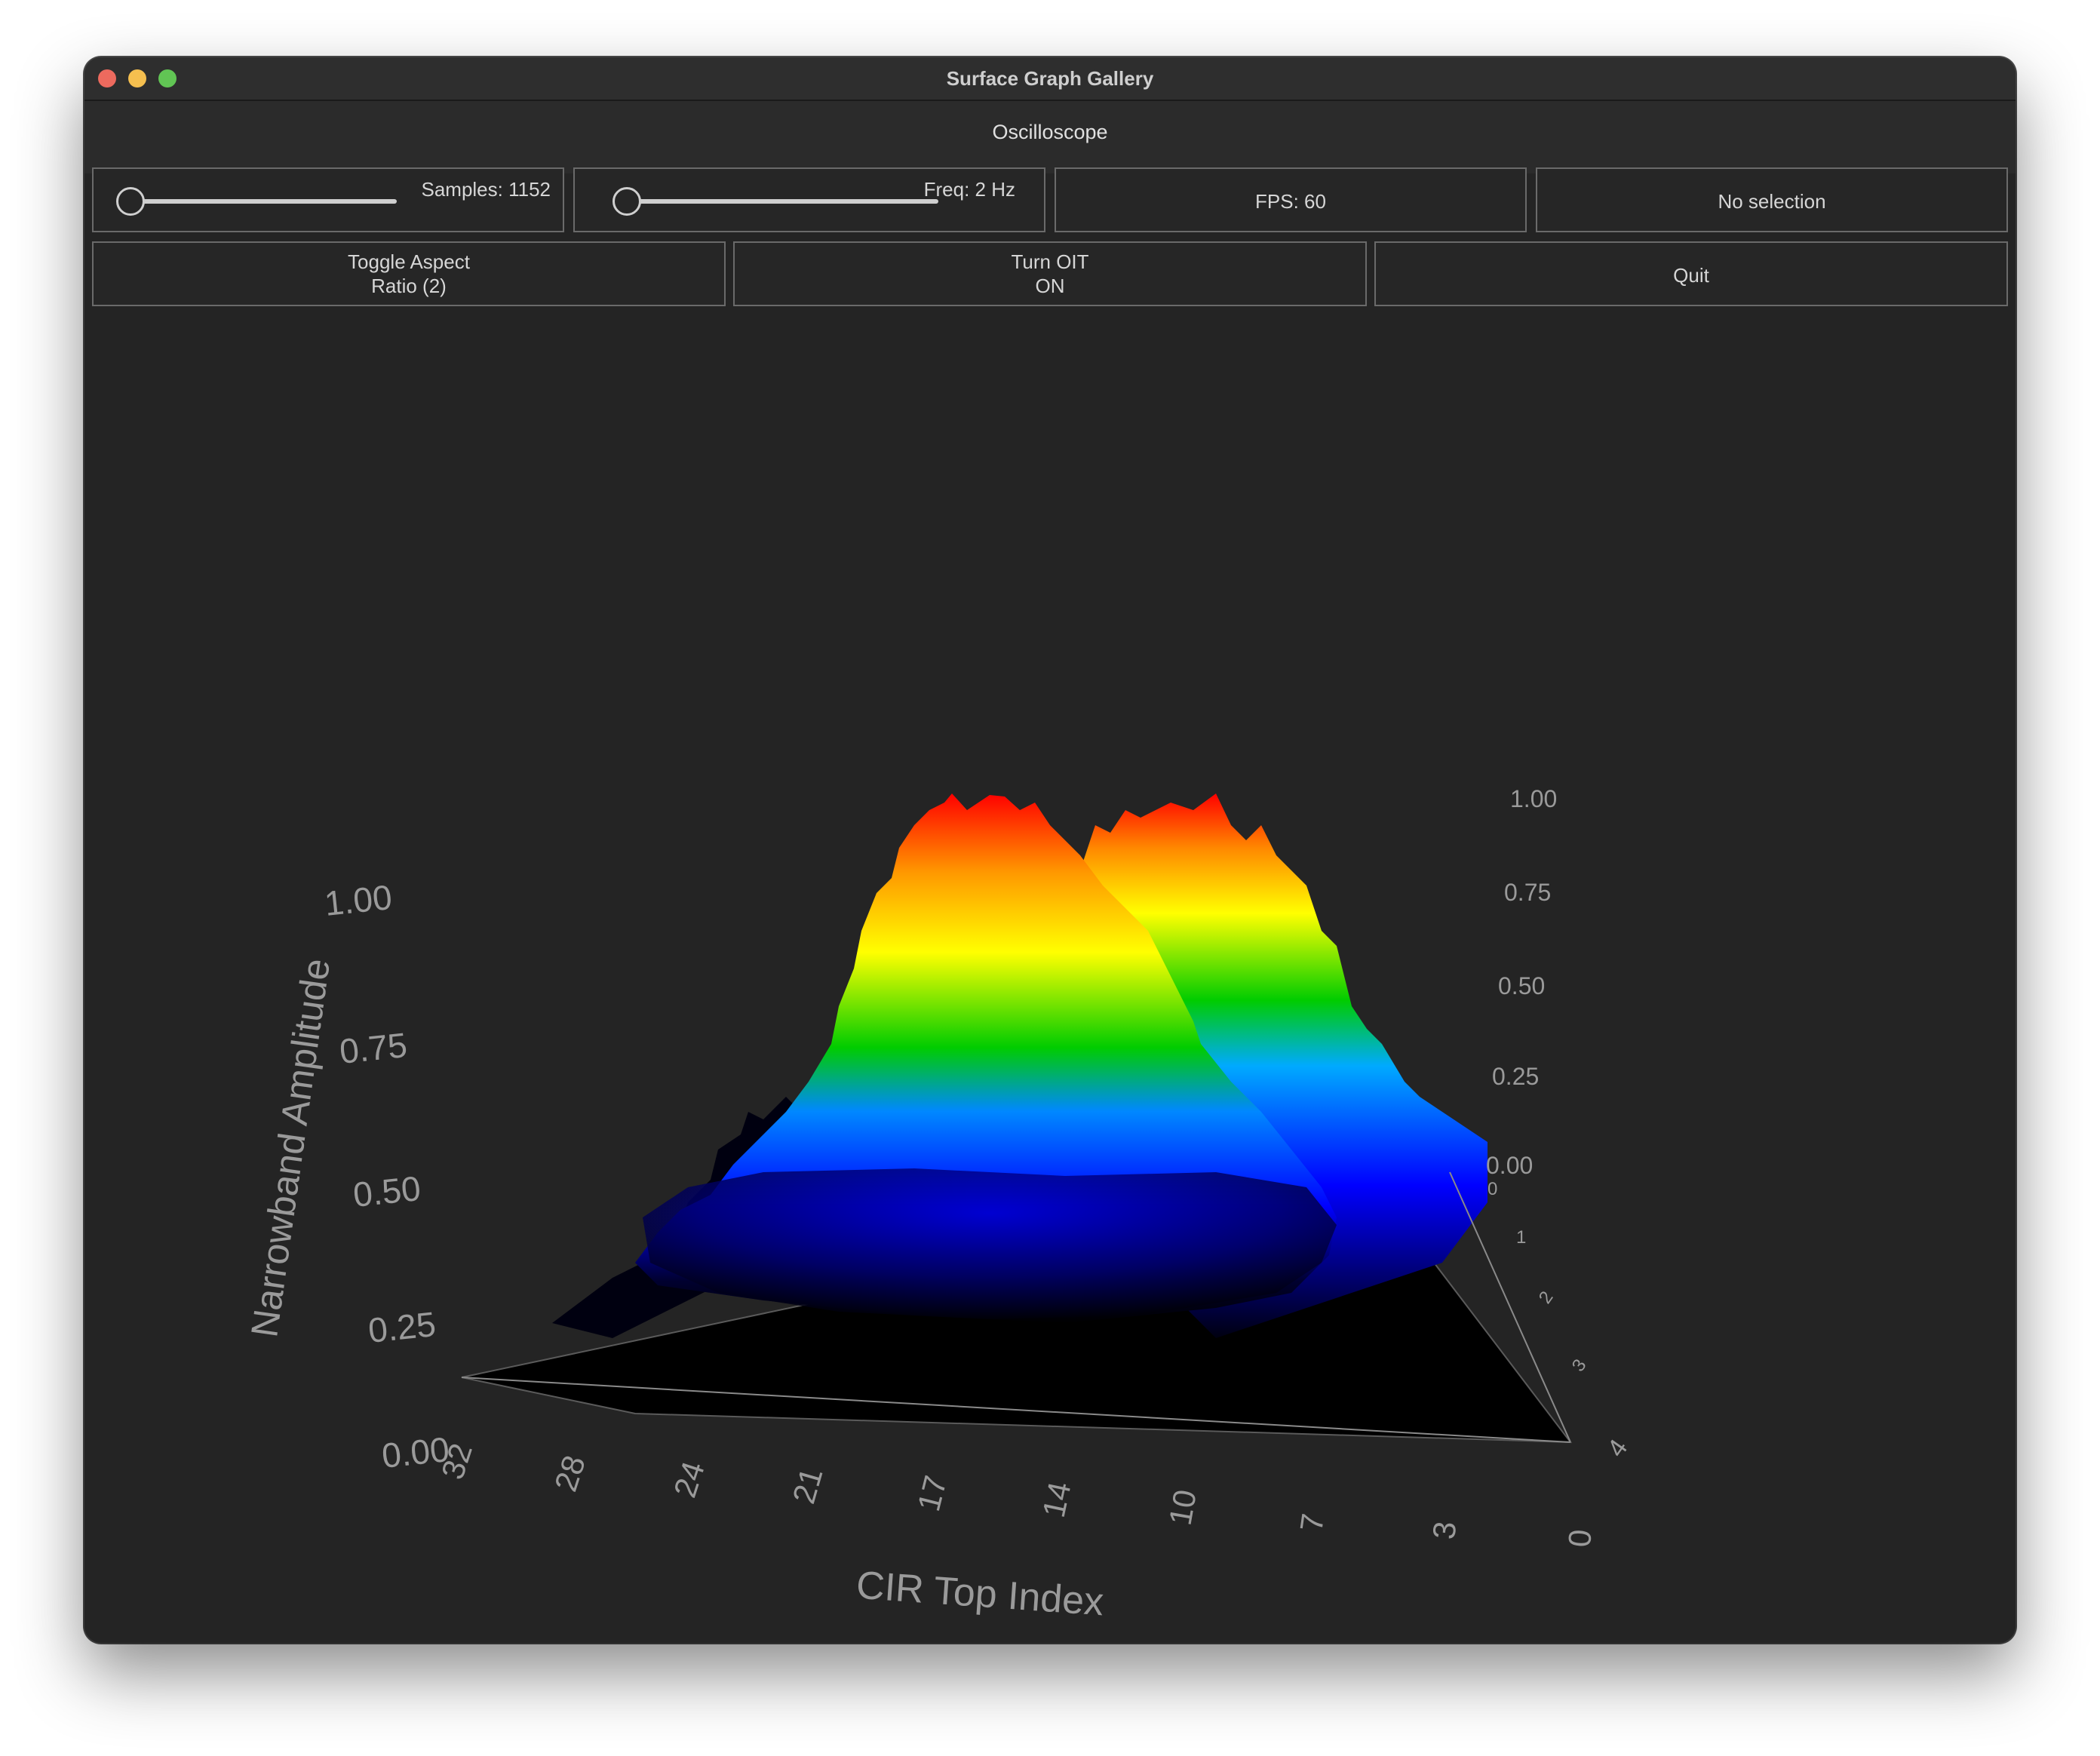 The height and width of the screenshot is (1756, 2100). What do you see at coordinates (1521, 1237) in the screenshot?
I see `z-tick: 1` at bounding box center [1521, 1237].